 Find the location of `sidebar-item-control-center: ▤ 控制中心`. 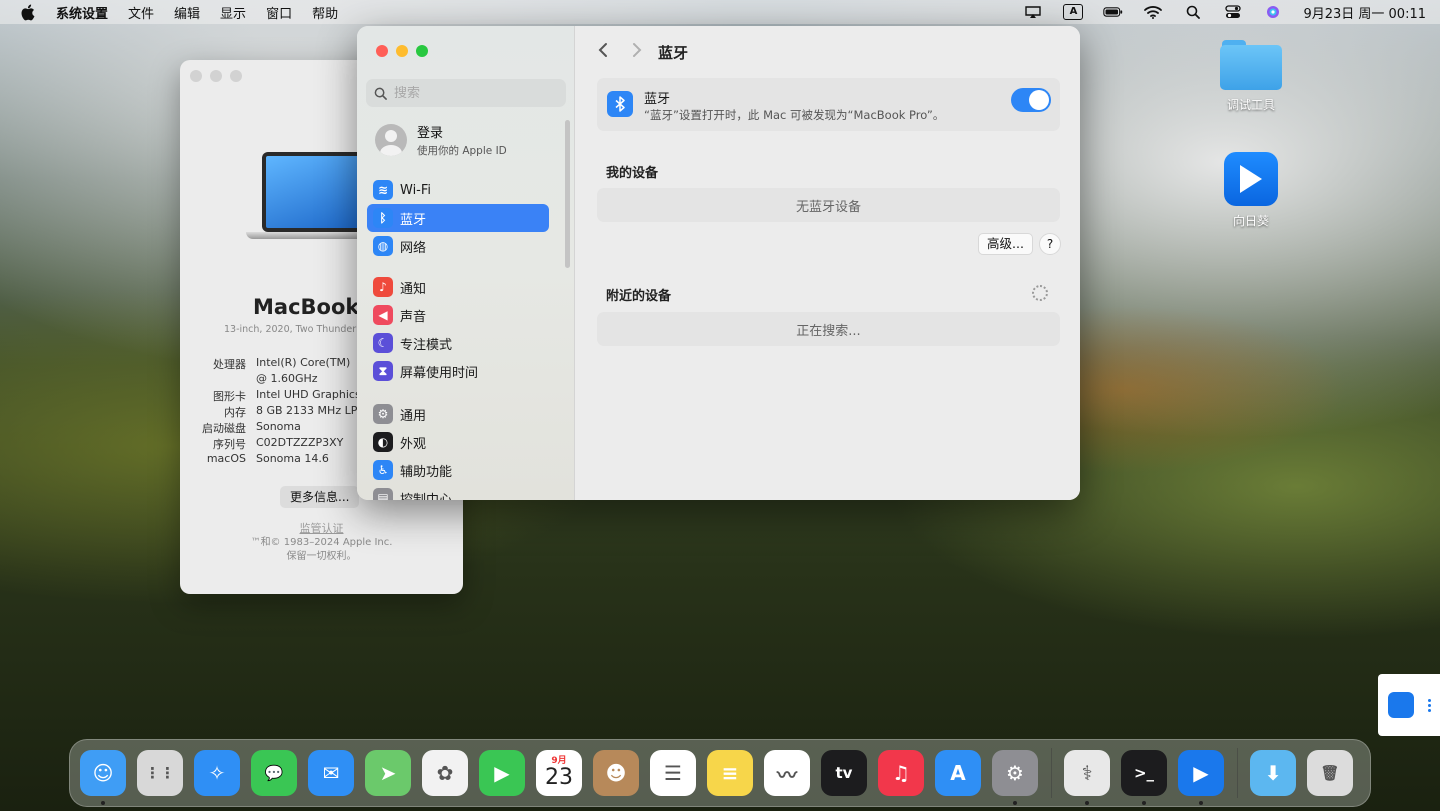

sidebar-item-control-center: ▤ 控制中心 is located at coordinates (458, 492).